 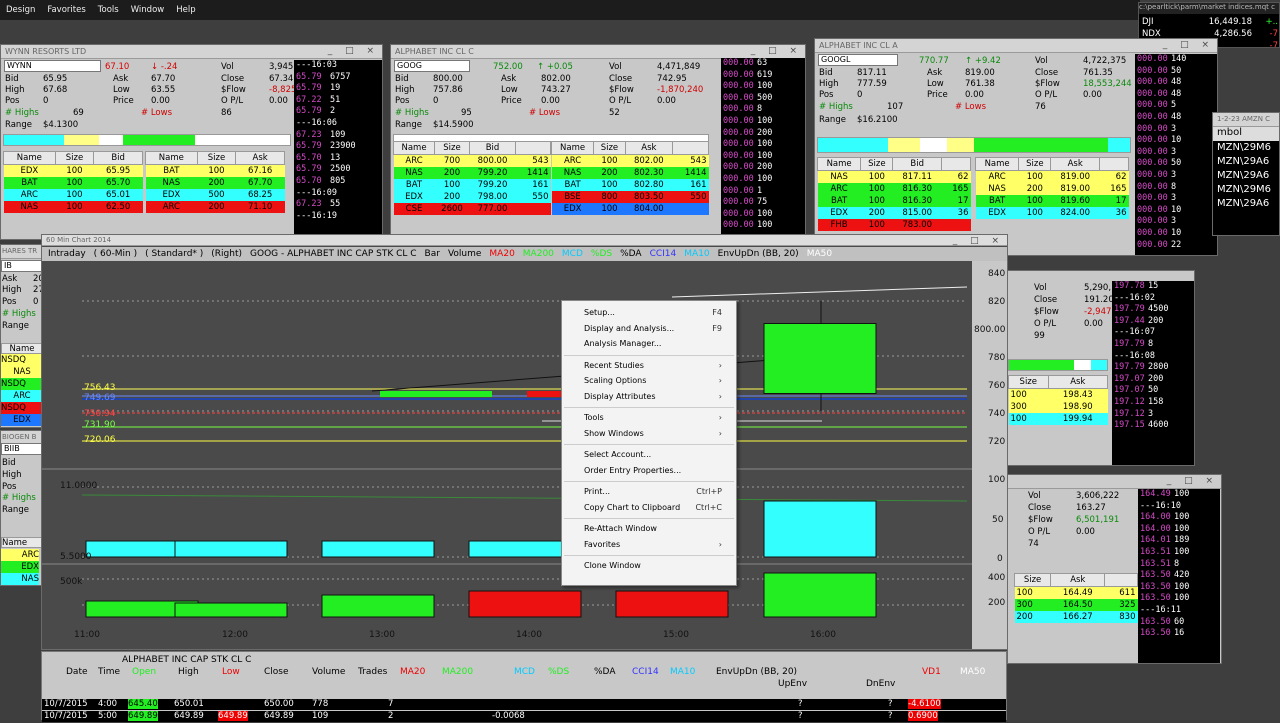 What do you see at coordinates (894, 189) in the screenshot?
I see `bid-row: ARC 100 816.30 165` at bounding box center [894, 189].